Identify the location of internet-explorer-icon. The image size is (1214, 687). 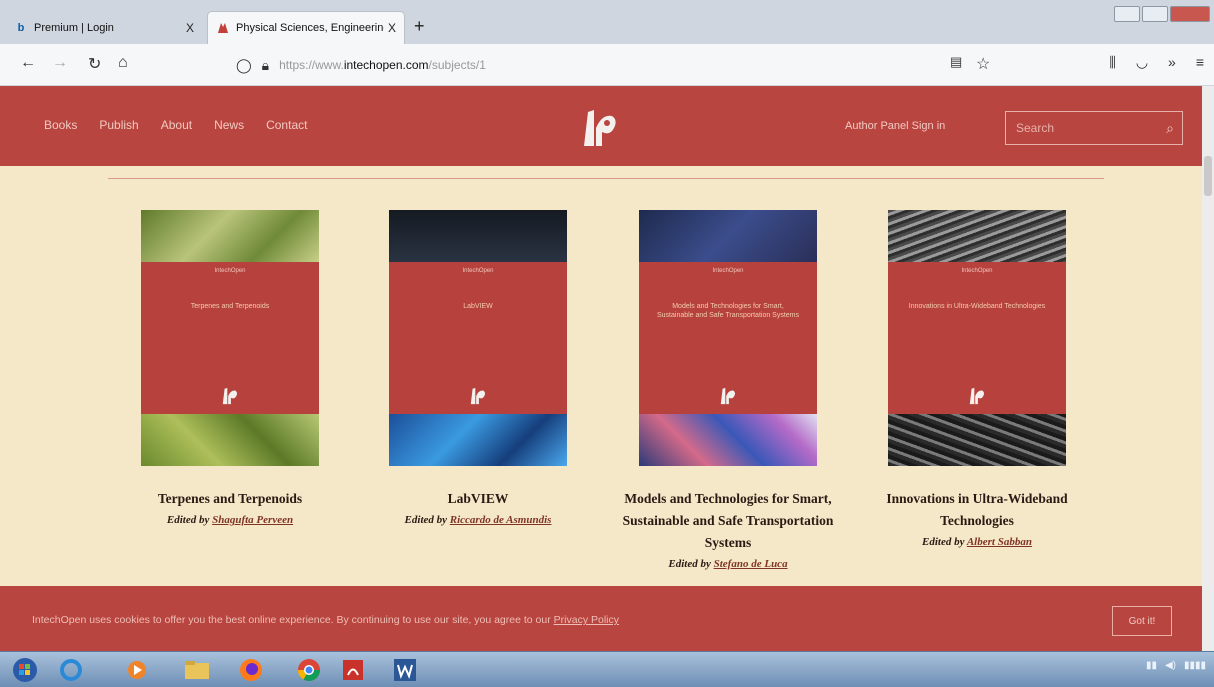
(71, 670).